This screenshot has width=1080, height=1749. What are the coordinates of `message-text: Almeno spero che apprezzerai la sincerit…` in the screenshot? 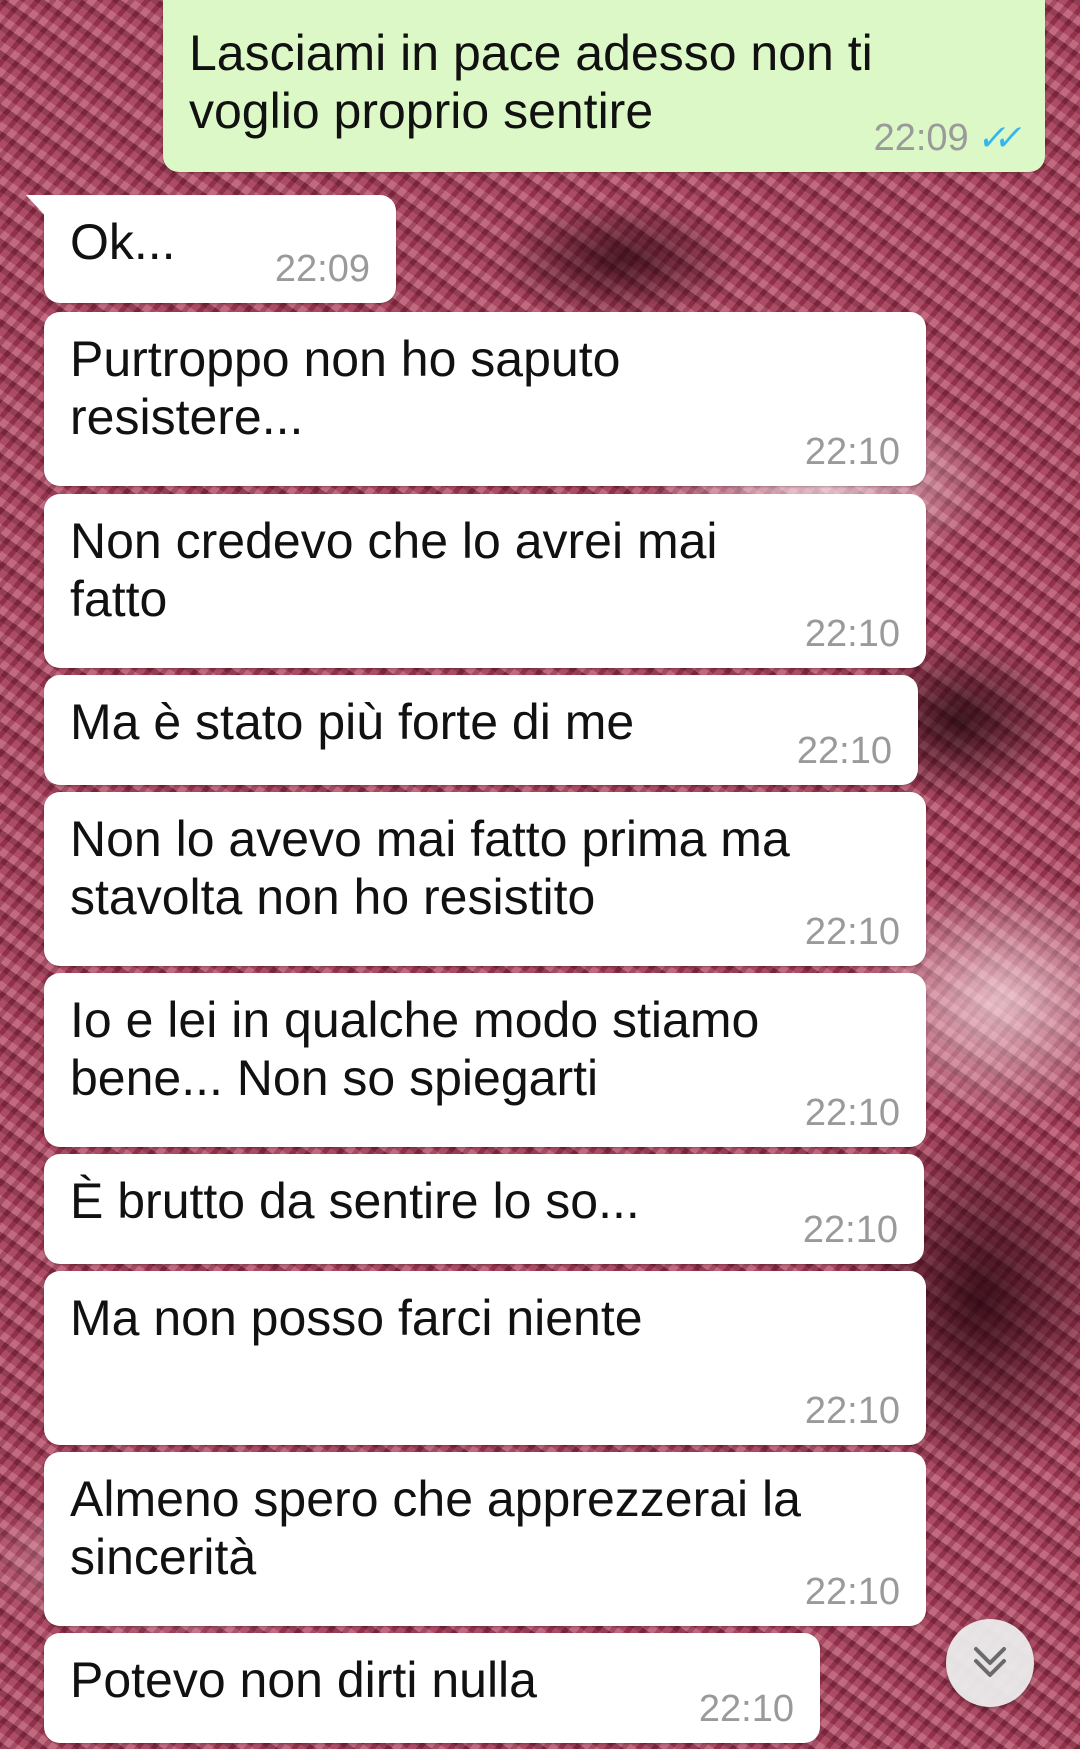 It's located at (435, 1528).